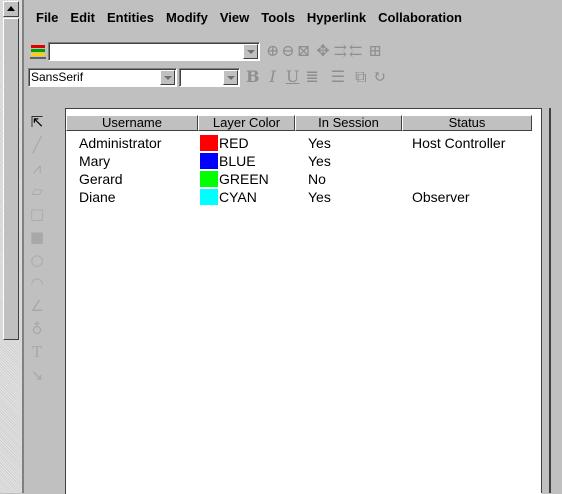 This screenshot has width=562, height=494. Describe the element at coordinates (299, 197) in the screenshot. I see `table-row: Diane CYAN Yes Observer` at that location.